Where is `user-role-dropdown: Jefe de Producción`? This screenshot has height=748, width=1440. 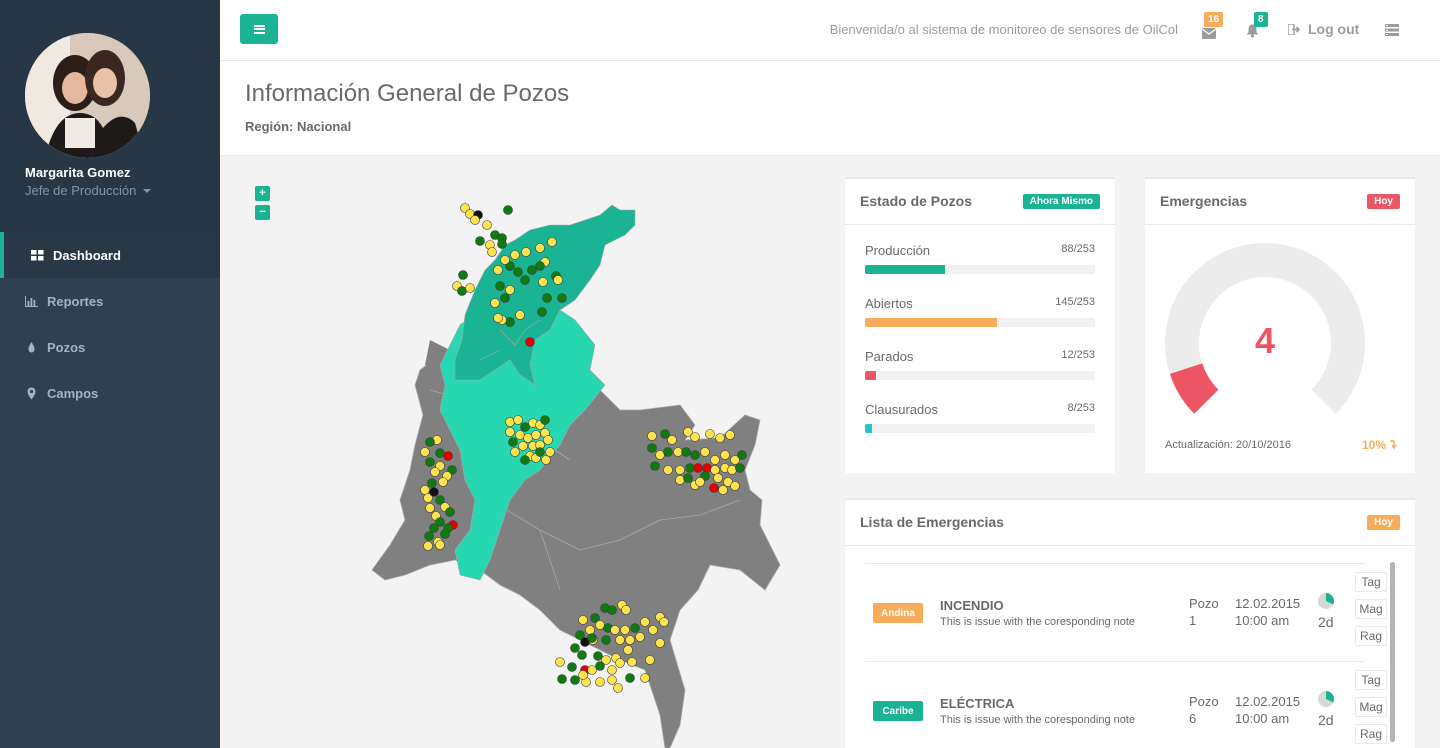 user-role-dropdown: Jefe de Producción is located at coordinates (88, 190).